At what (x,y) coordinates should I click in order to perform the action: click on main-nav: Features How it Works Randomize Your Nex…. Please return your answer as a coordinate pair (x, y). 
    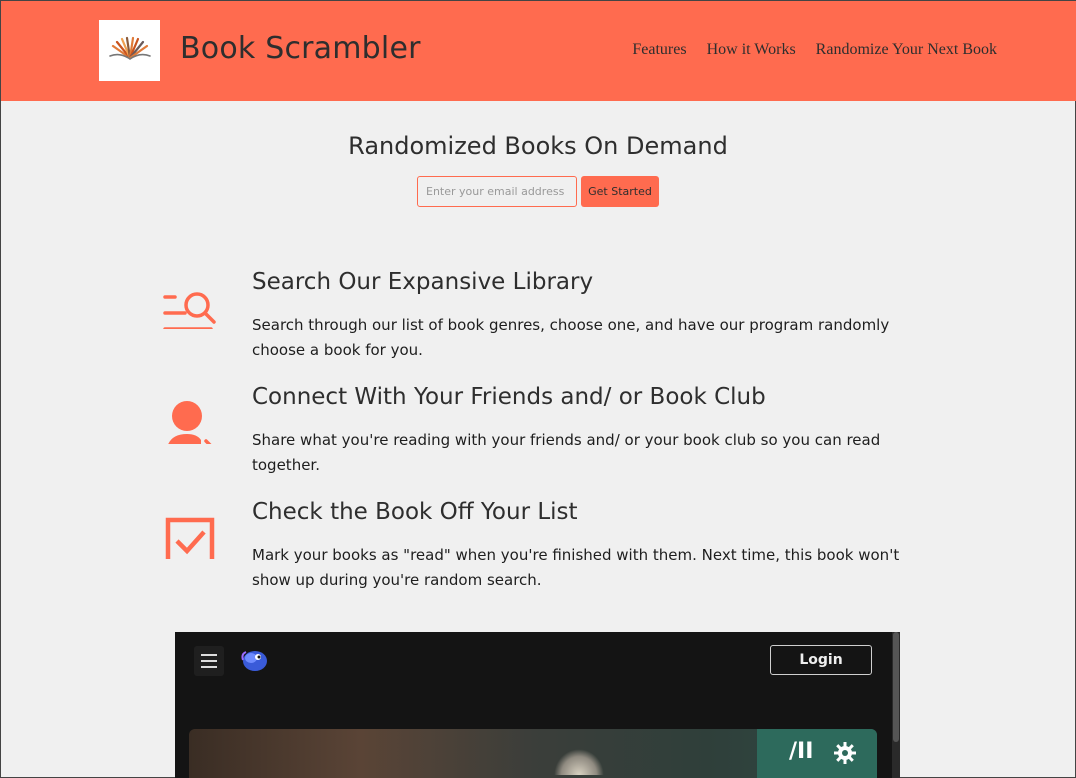
    Looking at the image, I should click on (814, 50).